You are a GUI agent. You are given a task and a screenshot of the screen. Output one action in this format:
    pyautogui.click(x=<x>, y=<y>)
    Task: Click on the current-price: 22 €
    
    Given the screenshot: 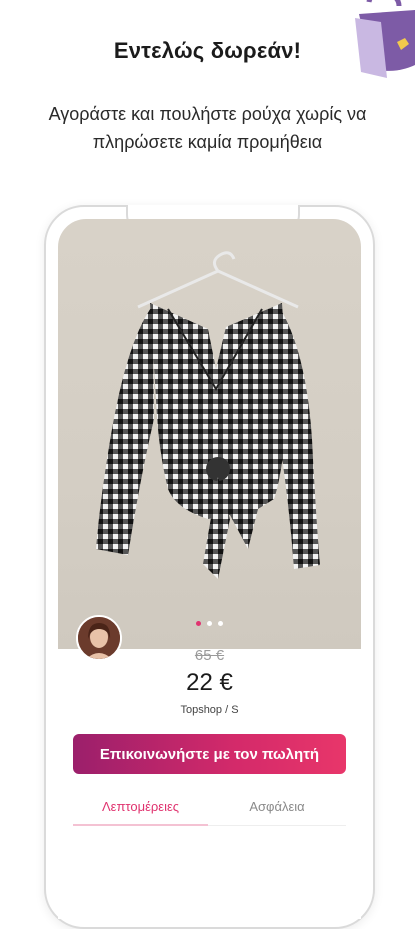 What is the action you would take?
    pyautogui.click(x=209, y=682)
    